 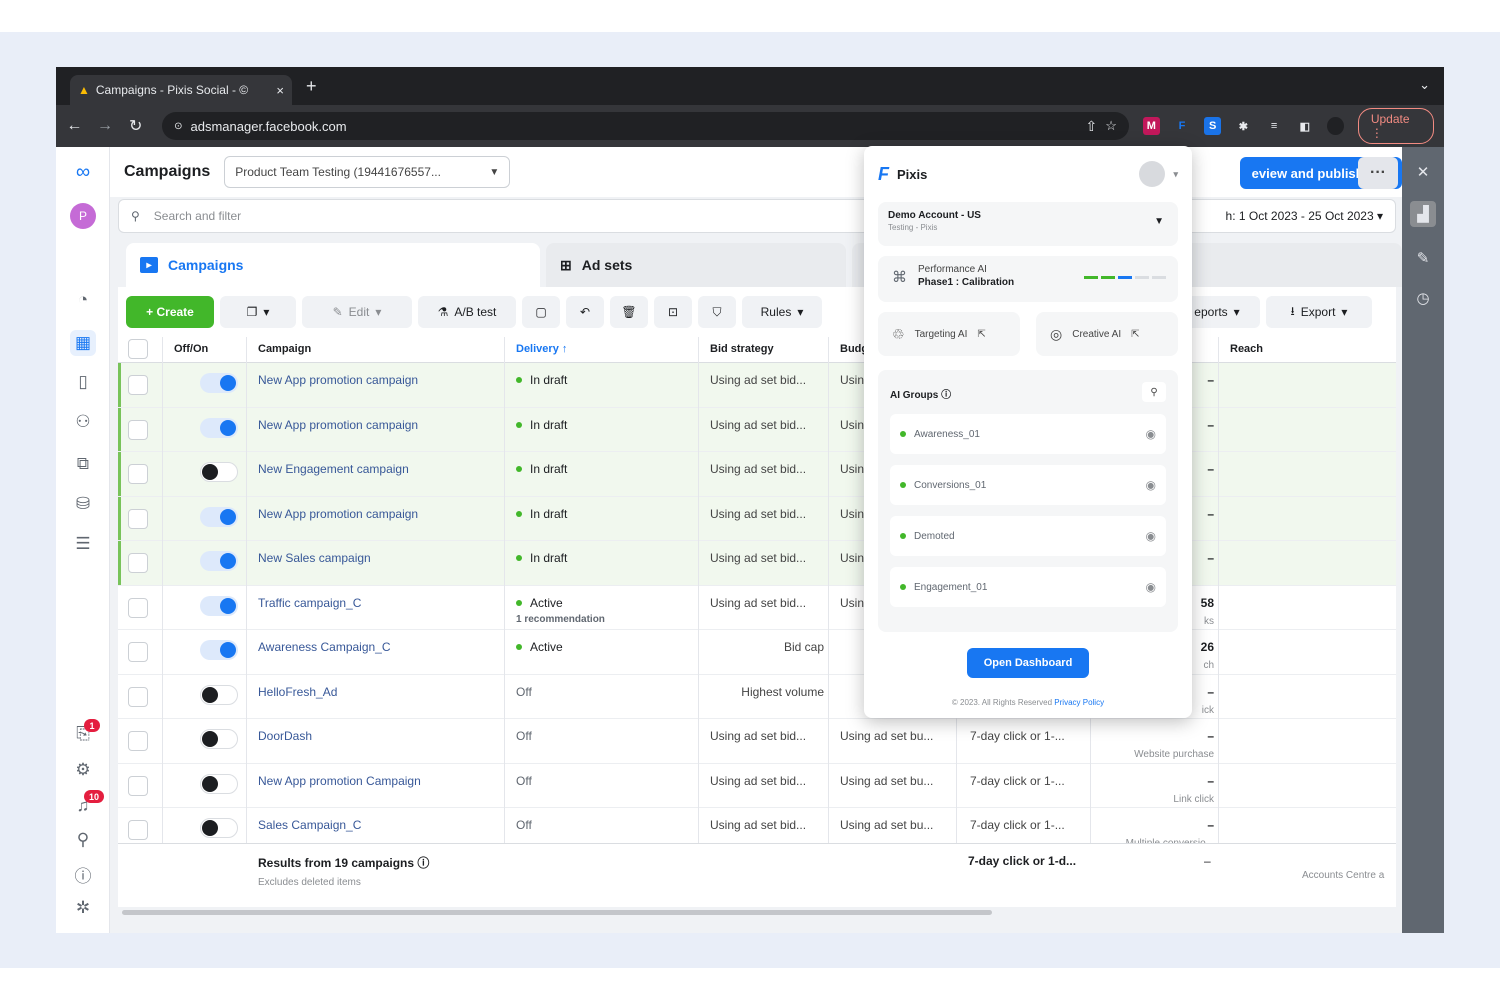 I want to click on audiences-icon: ⚇, so click(x=83, y=422).